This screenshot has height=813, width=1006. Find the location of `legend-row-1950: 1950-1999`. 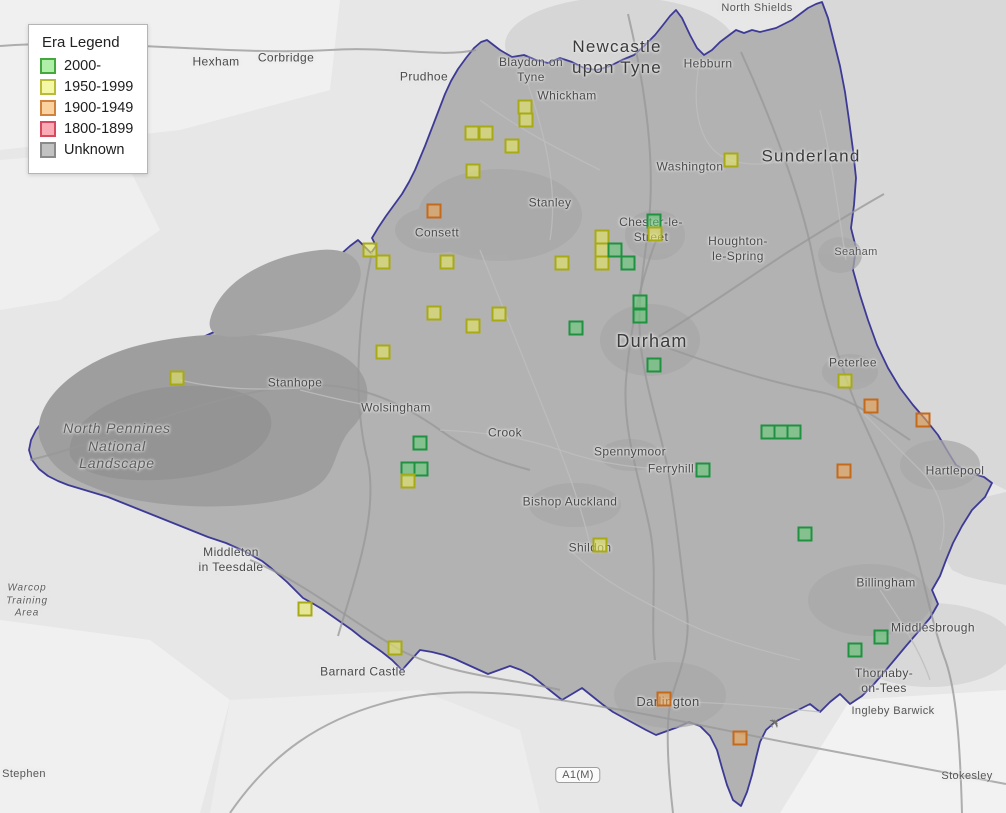

legend-row-1950: 1950-1999 is located at coordinates (86, 87).